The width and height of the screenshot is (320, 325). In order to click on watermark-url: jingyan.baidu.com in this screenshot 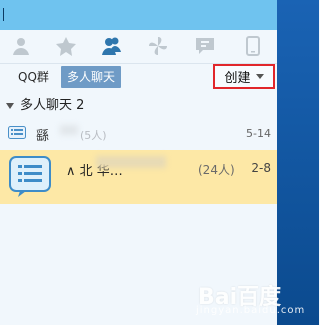, I will do `click(251, 310)`.